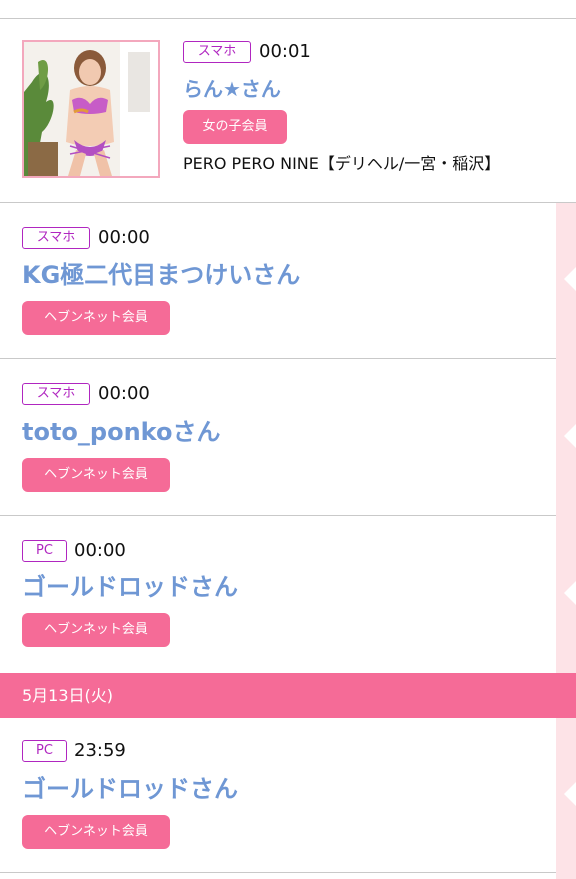  I want to click on member-type-badge: 女の子会員, so click(235, 127).